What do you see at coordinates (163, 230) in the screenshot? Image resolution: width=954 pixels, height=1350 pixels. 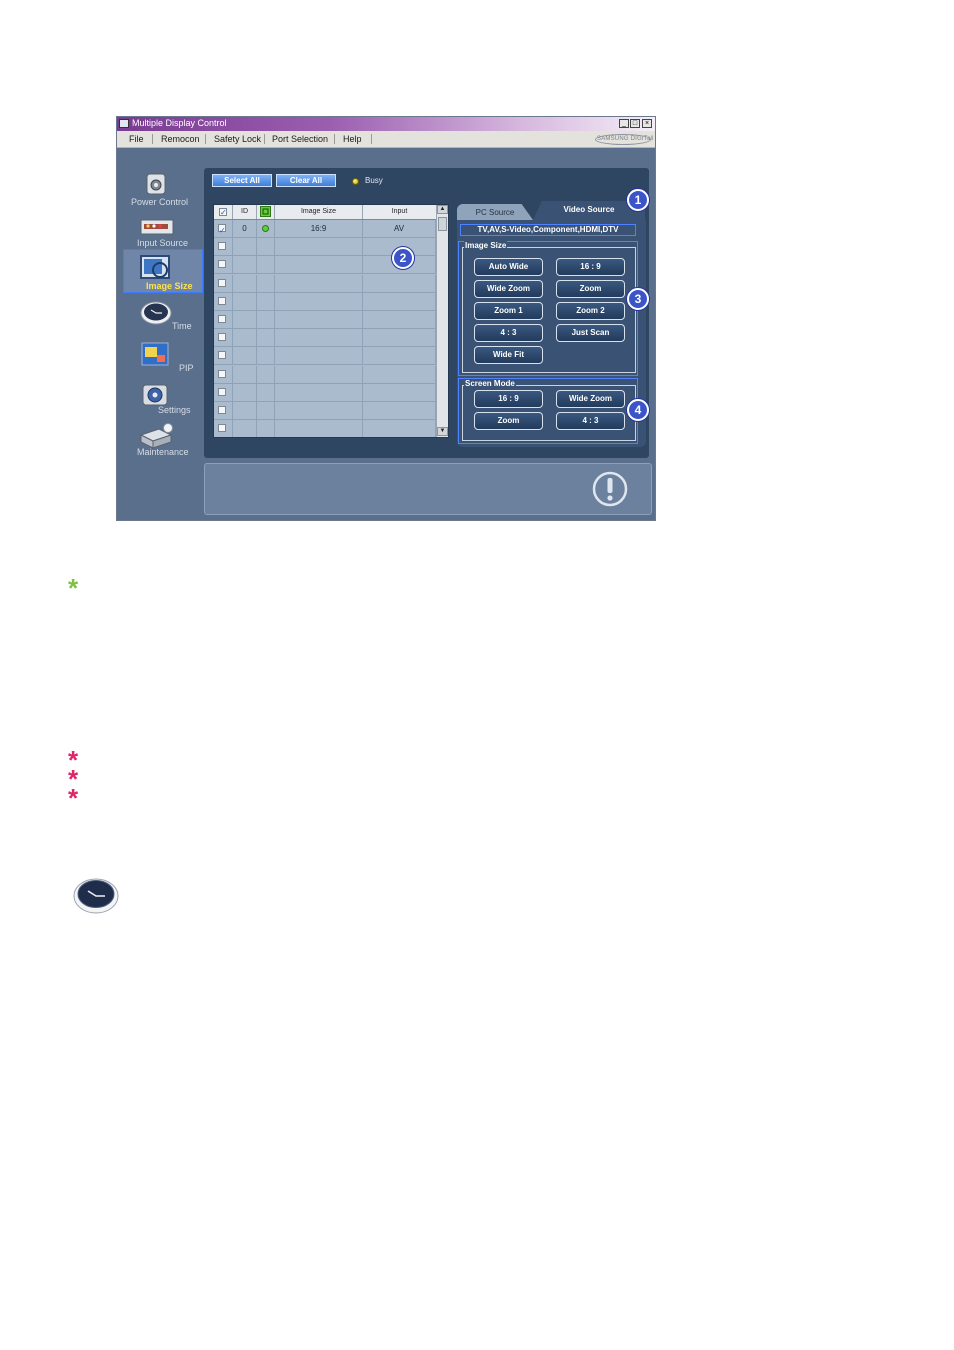 I see `nav-input-source: Input Source` at bounding box center [163, 230].